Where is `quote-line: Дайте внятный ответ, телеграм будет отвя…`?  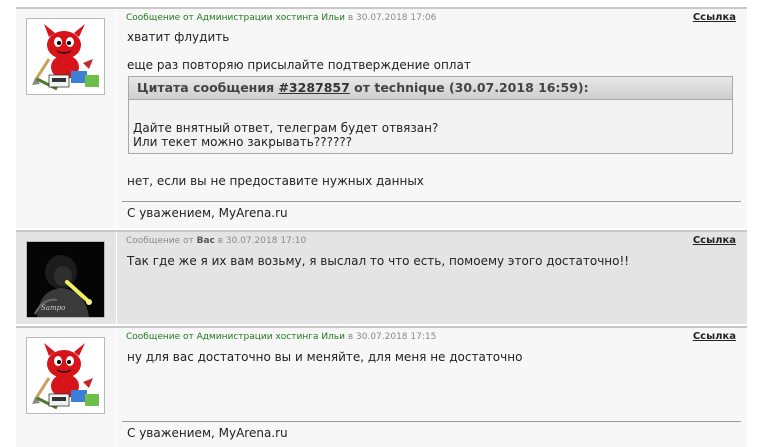 quote-line: Дайте внятный ответ, телеграм будет отвя… is located at coordinates (286, 128).